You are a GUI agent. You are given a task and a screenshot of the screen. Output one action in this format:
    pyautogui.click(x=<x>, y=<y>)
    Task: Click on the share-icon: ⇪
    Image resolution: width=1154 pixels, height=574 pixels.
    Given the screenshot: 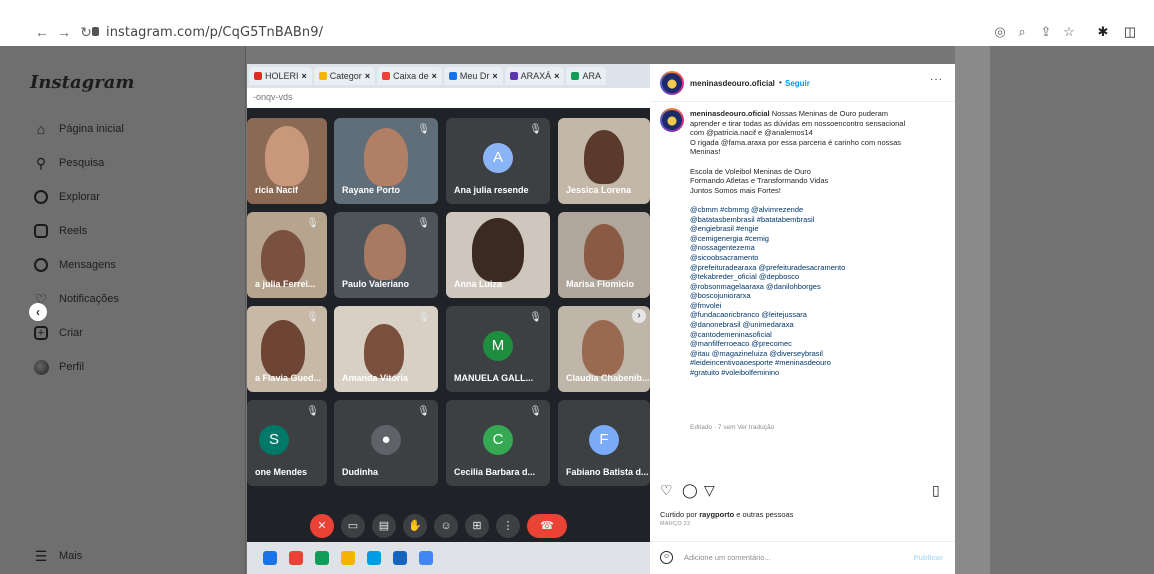 What is the action you would take?
    pyautogui.click(x=1046, y=32)
    